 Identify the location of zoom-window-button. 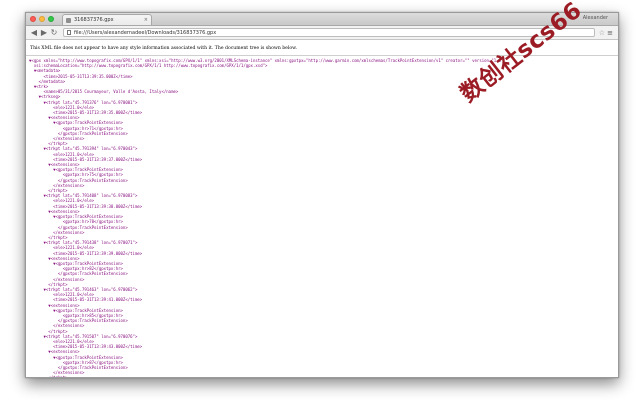
(51, 19).